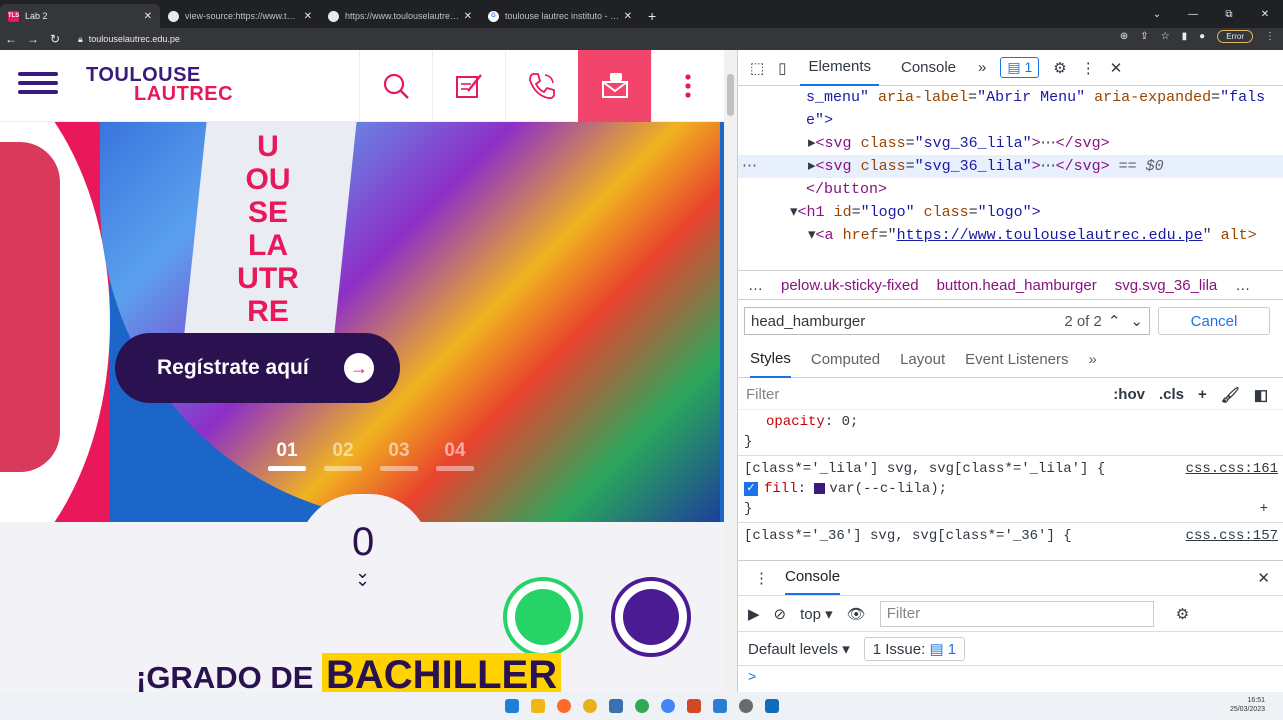 The height and width of the screenshot is (720, 1283). What do you see at coordinates (1232, 469) in the screenshot?
I see `css-source-link: css.css:161` at bounding box center [1232, 469].